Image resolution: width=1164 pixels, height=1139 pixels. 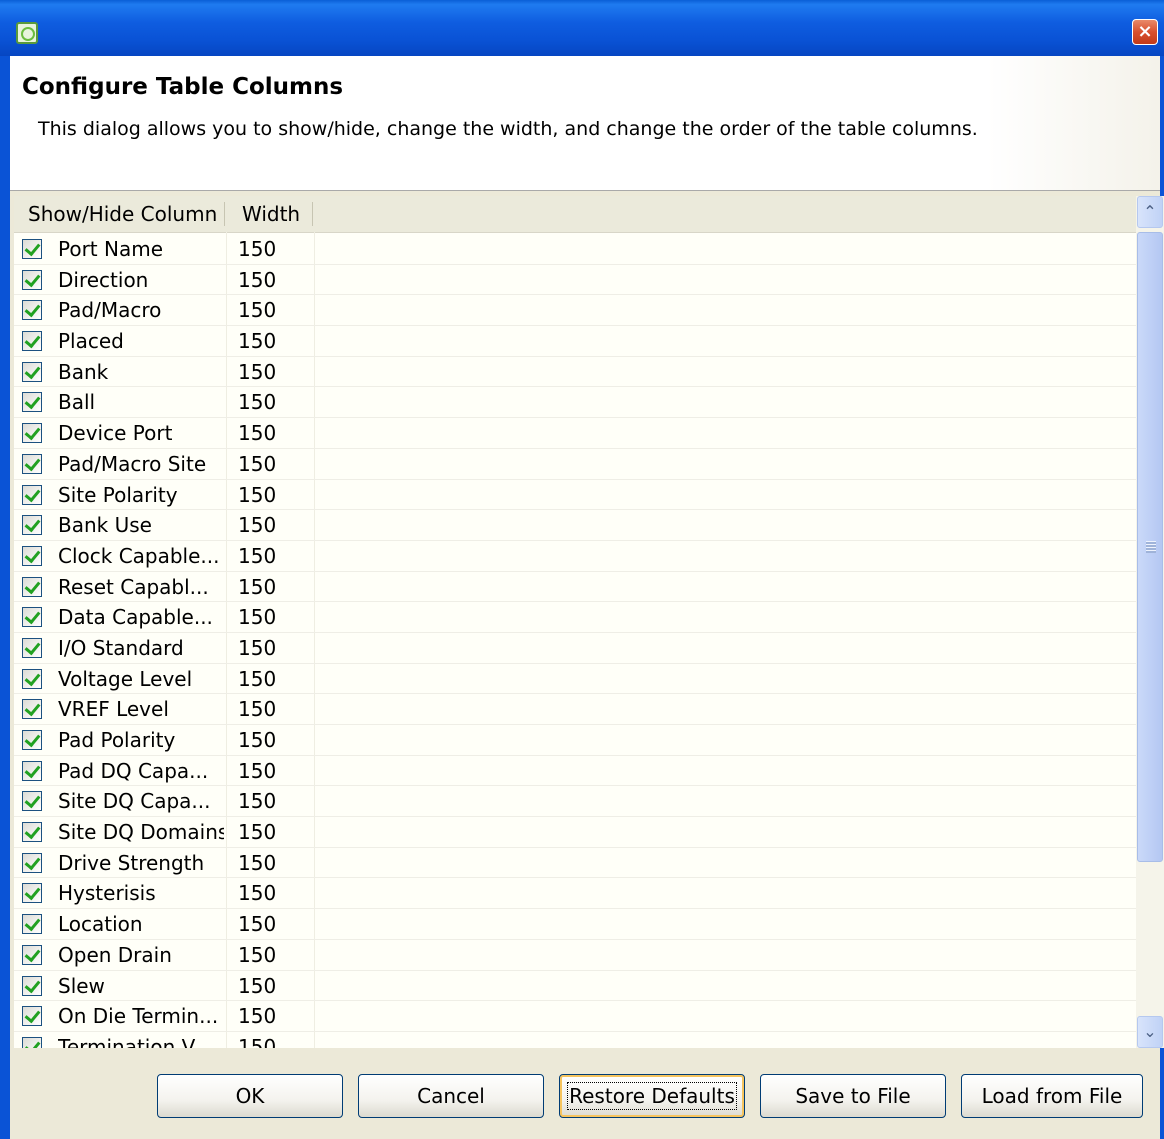 What do you see at coordinates (1150, 547) in the screenshot?
I see `scroll-thumb` at bounding box center [1150, 547].